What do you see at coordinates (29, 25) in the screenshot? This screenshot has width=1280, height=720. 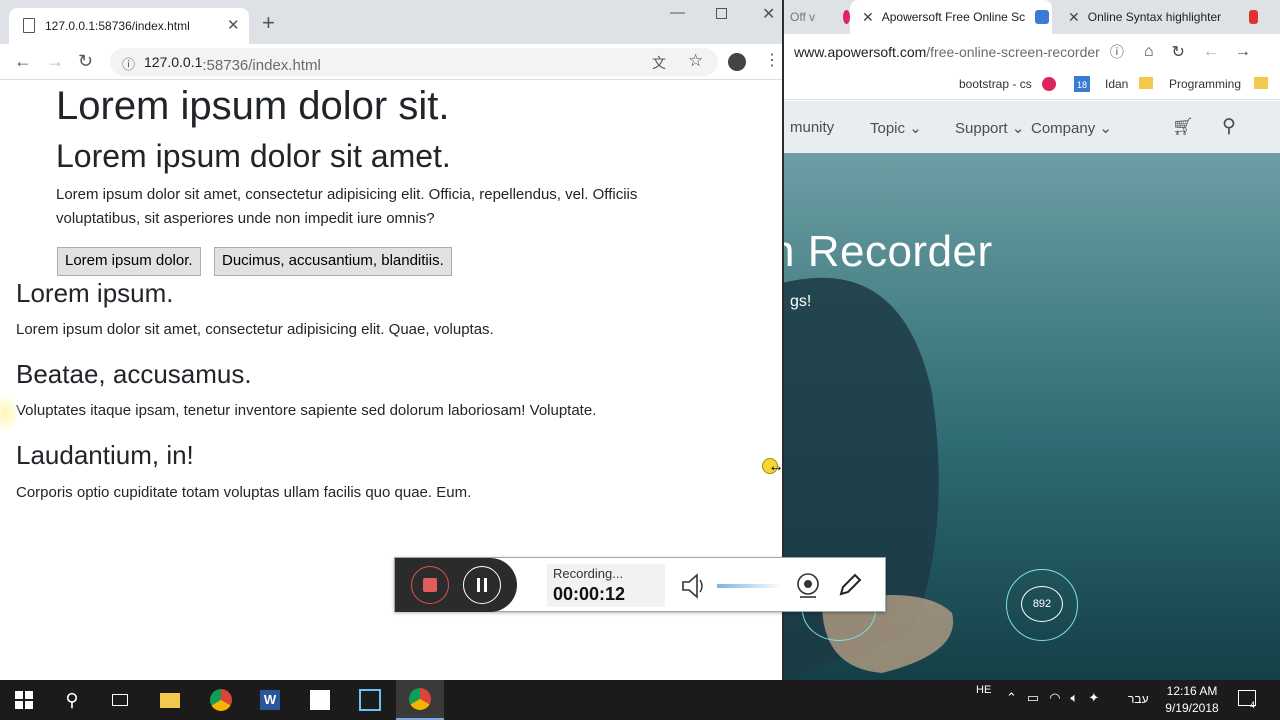 I see `document-icon` at bounding box center [29, 25].